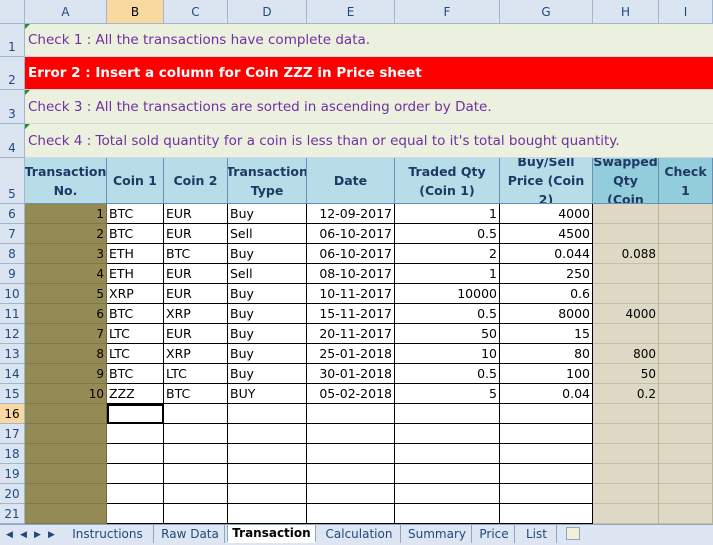  What do you see at coordinates (12, 394) in the screenshot?
I see `row-header-15: 15` at bounding box center [12, 394].